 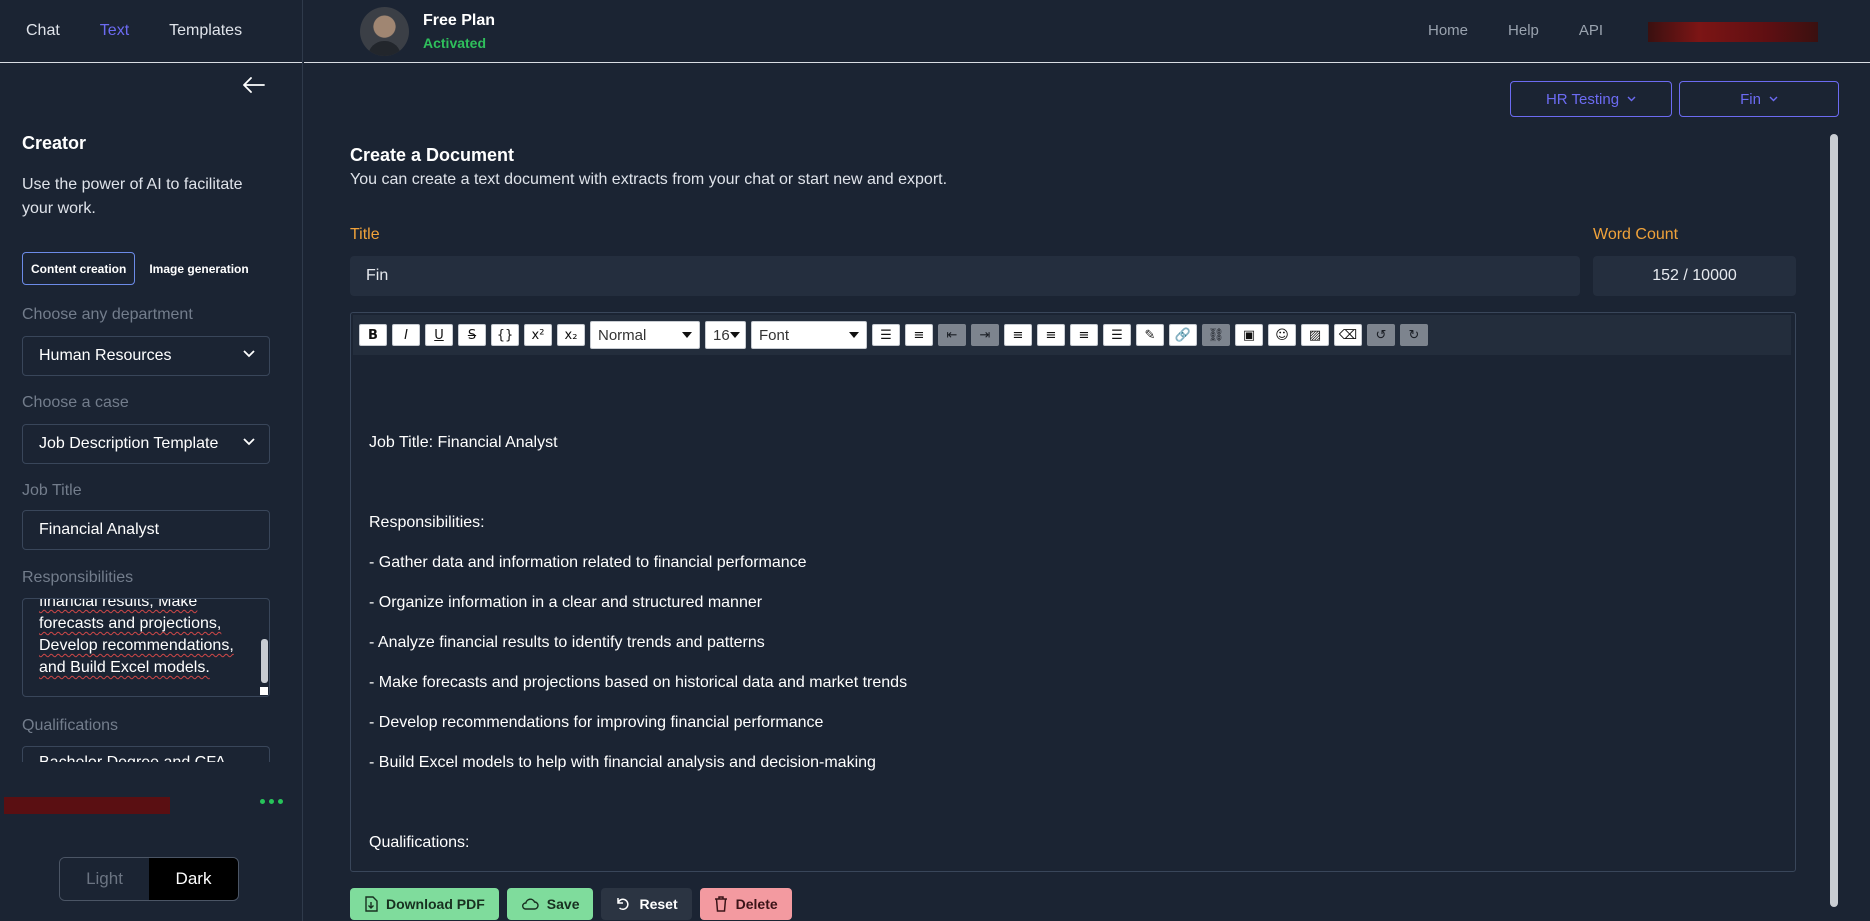 I want to click on tab-text: Text, so click(x=114, y=31).